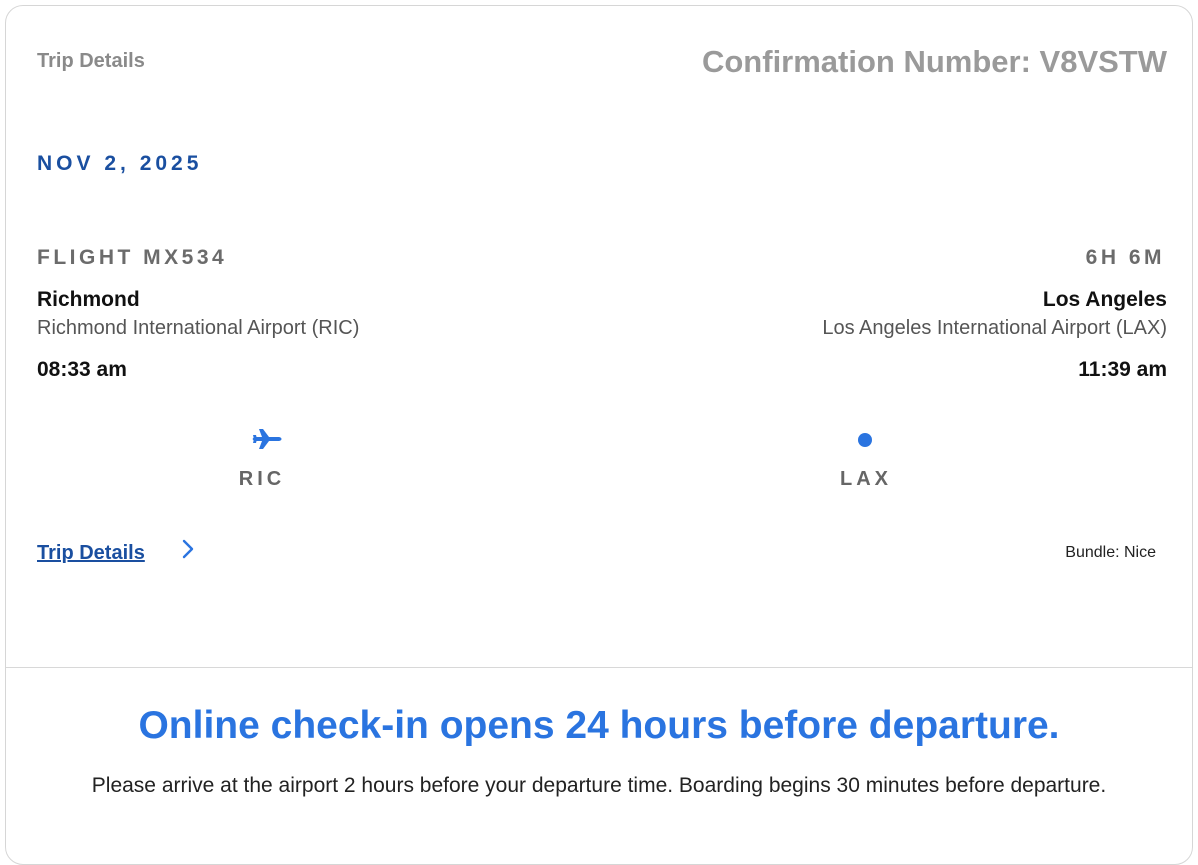 The width and height of the screenshot is (1198, 865). Describe the element at coordinates (262, 479) in the screenshot. I see `origin-code: RIC` at that location.